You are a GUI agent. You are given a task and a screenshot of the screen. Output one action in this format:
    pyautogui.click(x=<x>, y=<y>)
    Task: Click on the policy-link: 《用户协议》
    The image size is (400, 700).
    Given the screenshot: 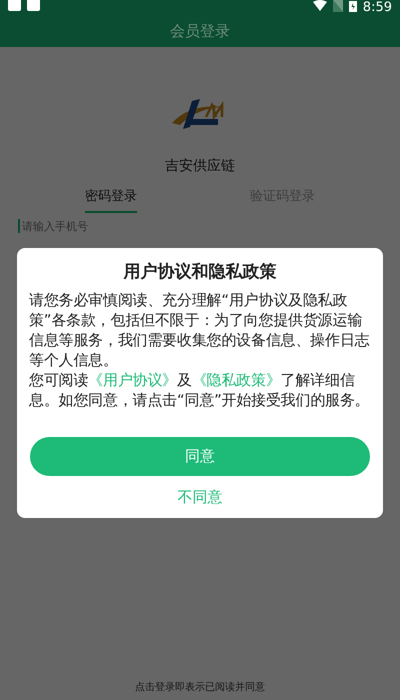 What is the action you would take?
    pyautogui.click(x=133, y=380)
    